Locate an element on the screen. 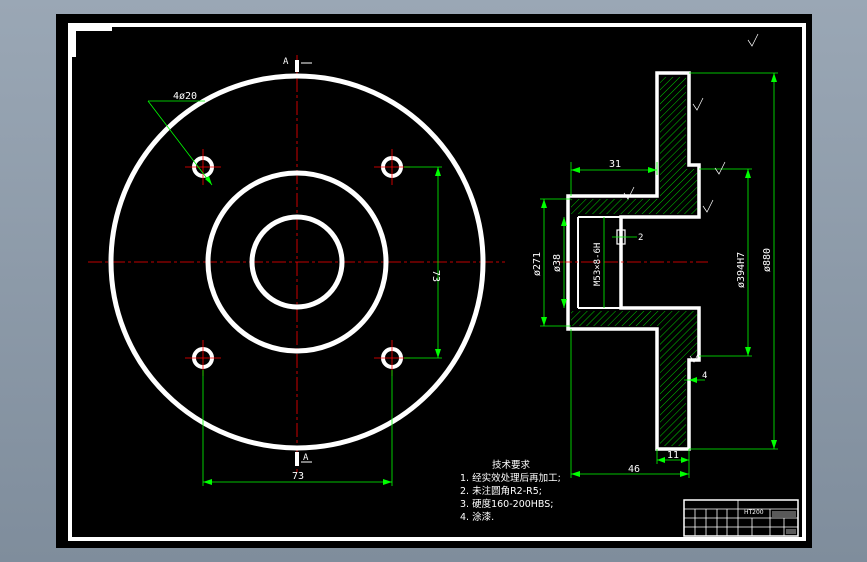  sheet-corner-mark-v is located at coordinates (74, 42).